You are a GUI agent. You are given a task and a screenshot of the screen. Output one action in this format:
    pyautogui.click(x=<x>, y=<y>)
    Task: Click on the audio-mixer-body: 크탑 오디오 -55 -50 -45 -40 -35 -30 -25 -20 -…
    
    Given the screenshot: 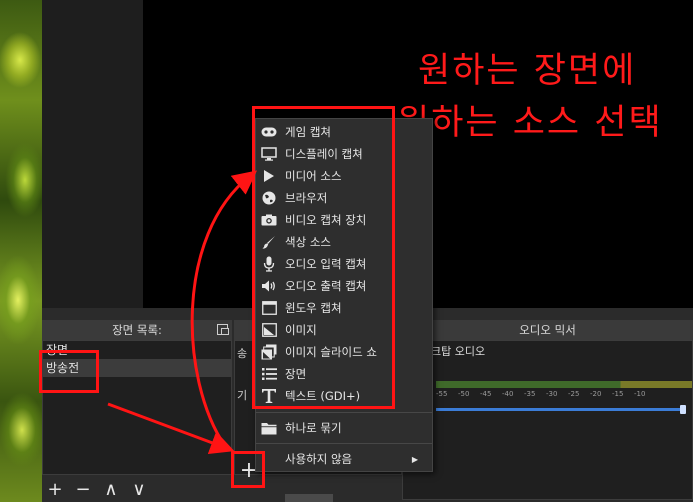 What is the action you would take?
    pyautogui.click(x=547, y=420)
    